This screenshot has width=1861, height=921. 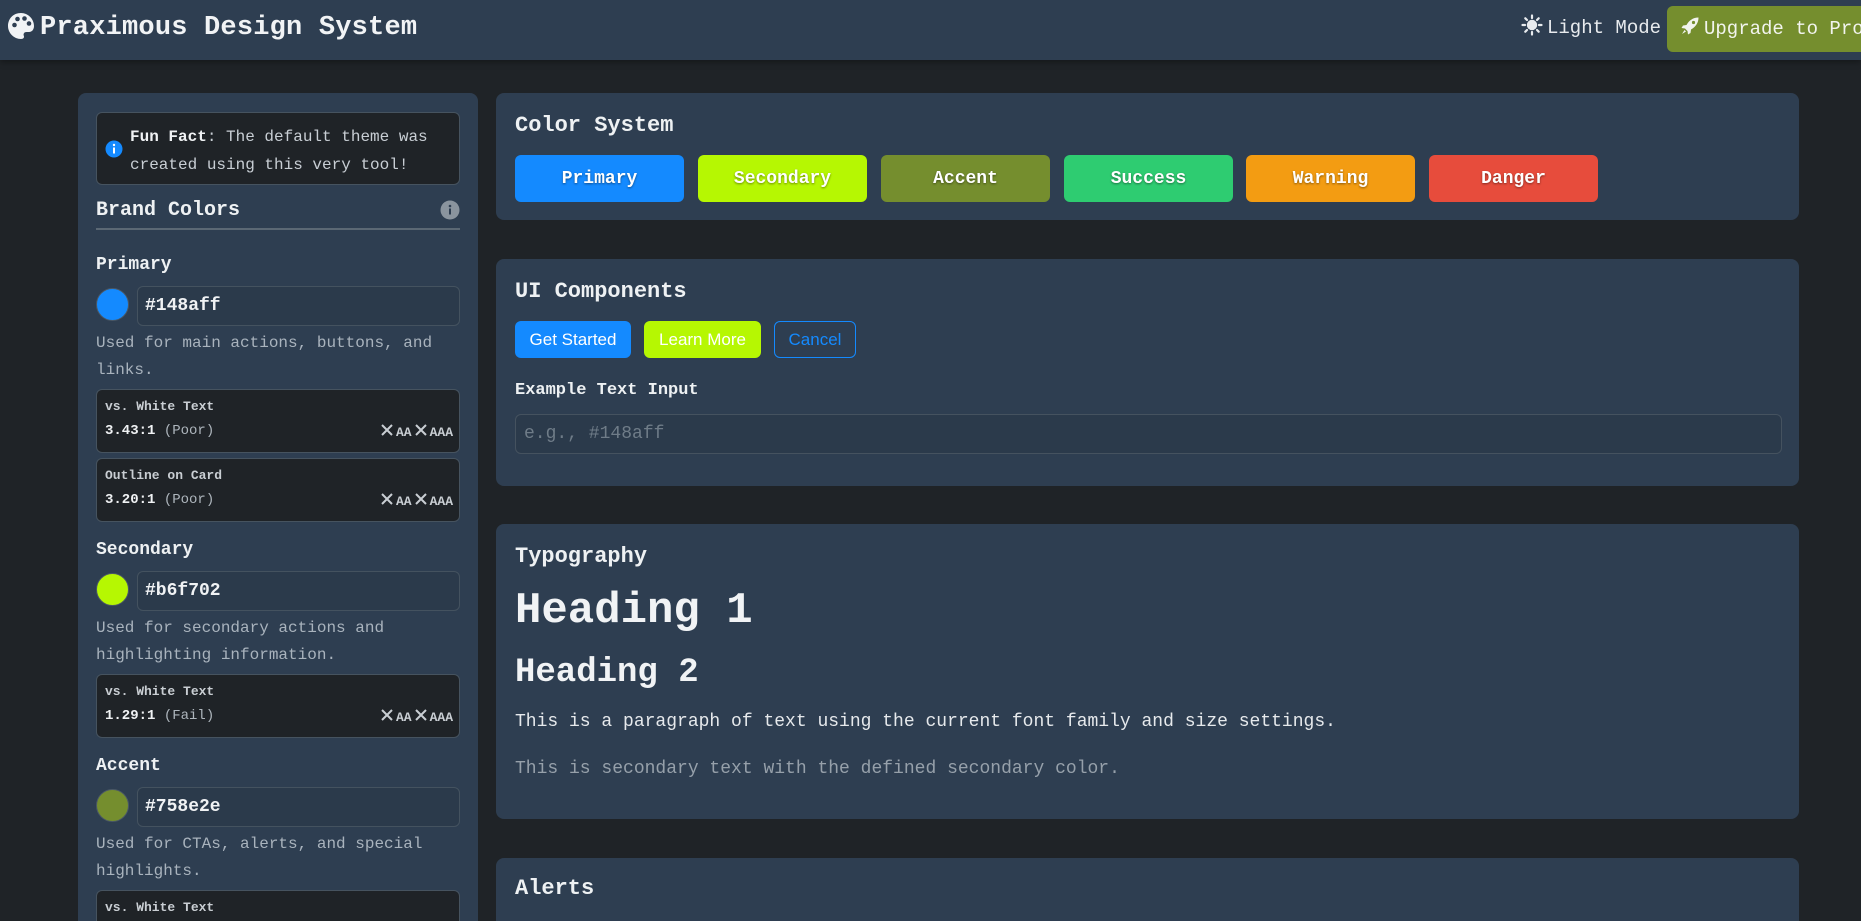 I want to click on contrast-check: vs. White Text, so click(x=278, y=905).